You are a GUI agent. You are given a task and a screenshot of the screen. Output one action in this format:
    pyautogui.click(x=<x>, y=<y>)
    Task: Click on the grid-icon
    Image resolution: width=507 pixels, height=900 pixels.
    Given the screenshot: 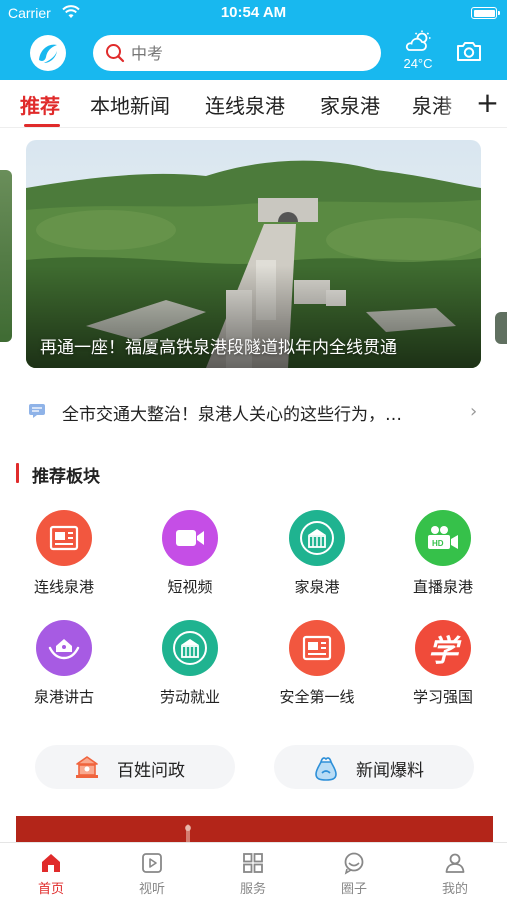 What is the action you would take?
    pyautogui.click(x=253, y=863)
    